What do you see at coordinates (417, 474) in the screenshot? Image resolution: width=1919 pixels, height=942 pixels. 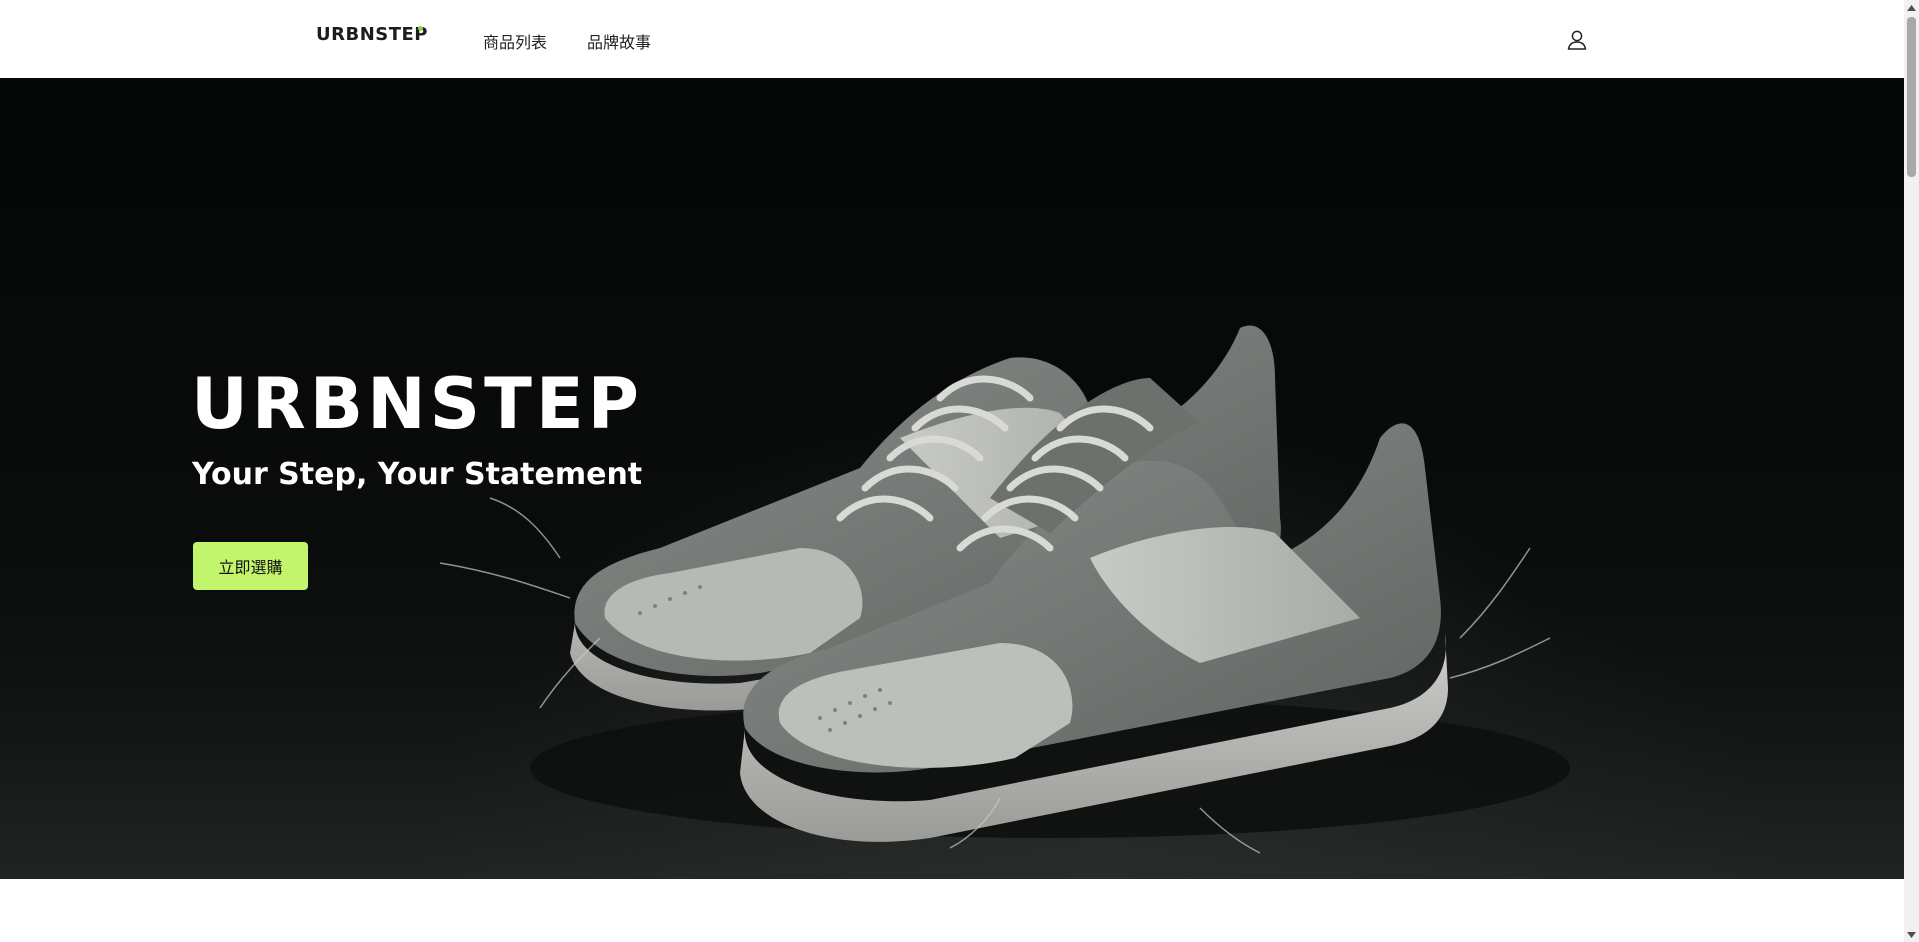 I see `hero-subtitle: Your Step, Your Statement` at bounding box center [417, 474].